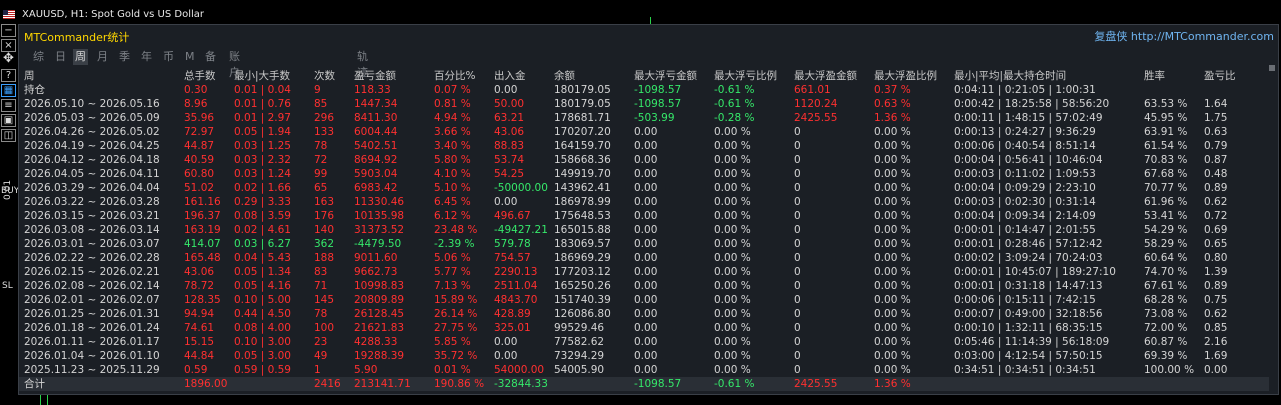  I want to click on cell-win-rate: 58.29 %, so click(1166, 244).